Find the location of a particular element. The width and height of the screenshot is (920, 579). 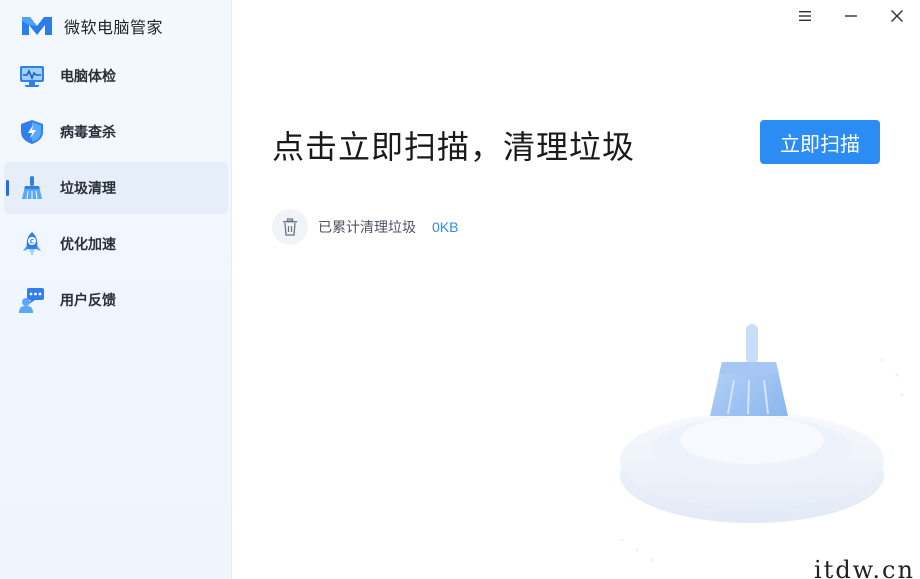

menu-icon is located at coordinates (805, 16).